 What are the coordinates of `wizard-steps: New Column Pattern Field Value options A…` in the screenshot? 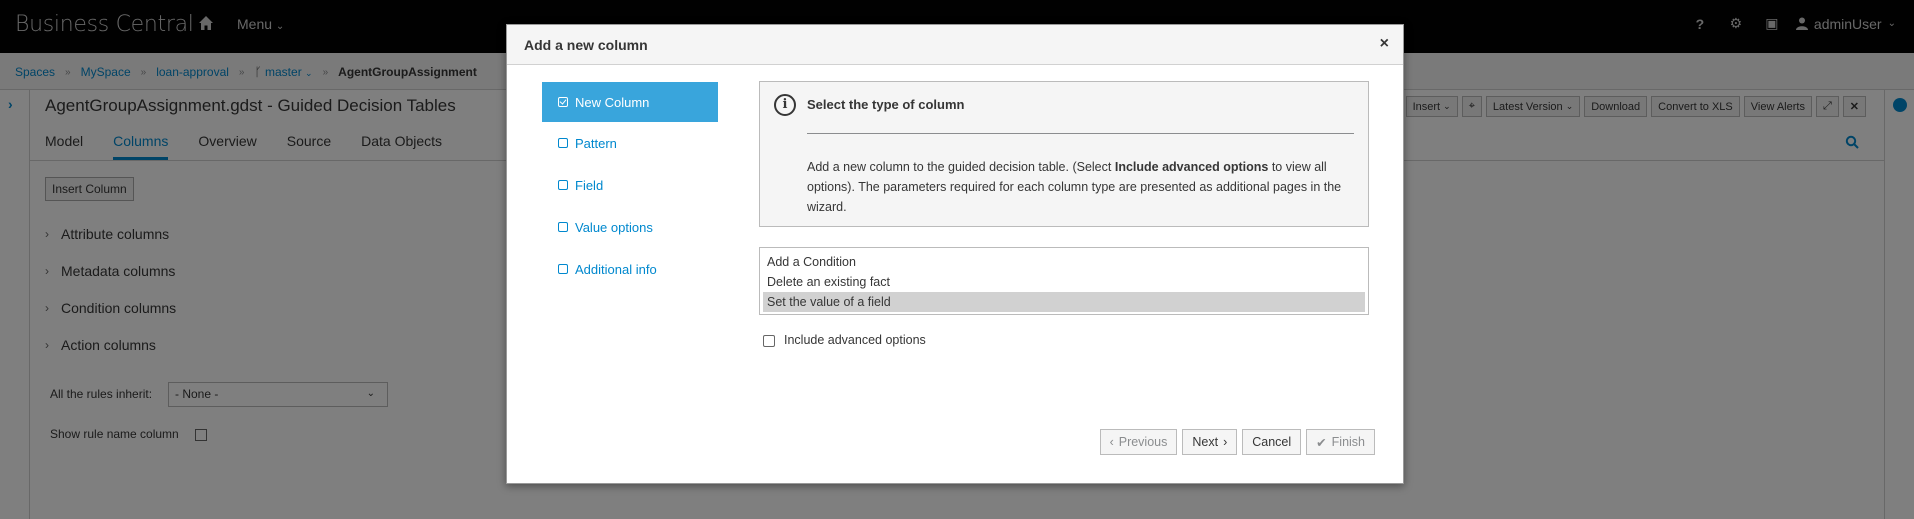 It's located at (630, 186).